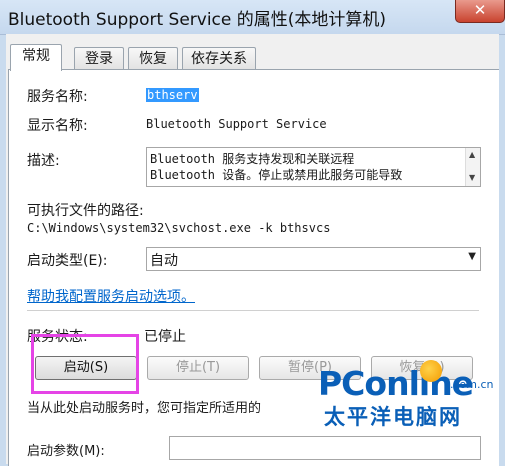  I want to click on description-scrollbar: ▲ ▼, so click(472, 167).